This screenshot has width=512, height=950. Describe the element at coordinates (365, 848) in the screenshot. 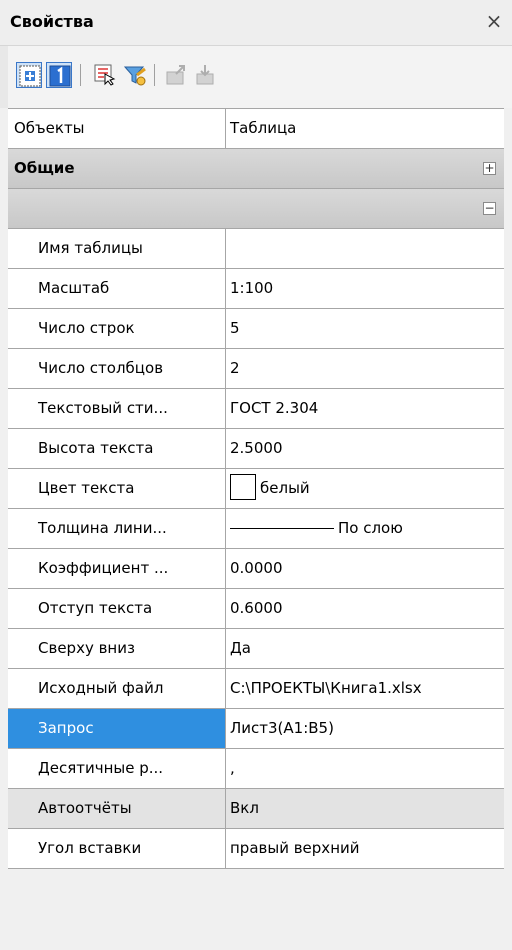

I see `property-value: правый верхний` at that location.